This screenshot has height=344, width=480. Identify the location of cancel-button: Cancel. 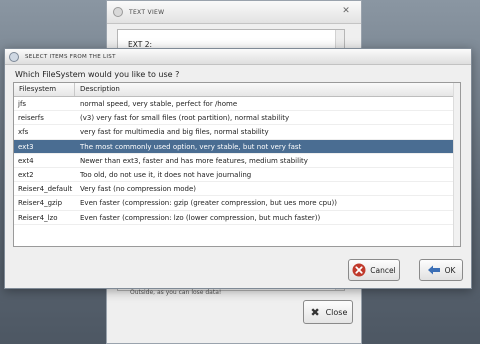
(374, 270).